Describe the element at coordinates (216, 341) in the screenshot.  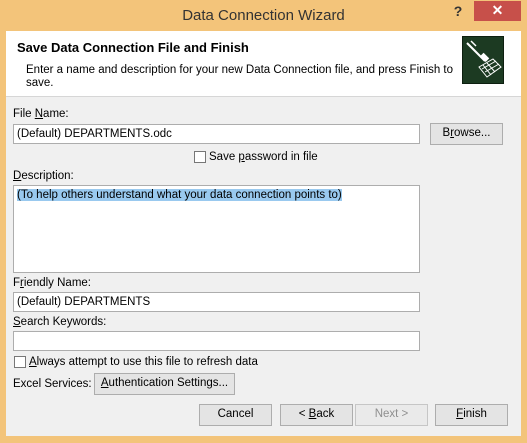
I see `search-keywords-input` at that location.